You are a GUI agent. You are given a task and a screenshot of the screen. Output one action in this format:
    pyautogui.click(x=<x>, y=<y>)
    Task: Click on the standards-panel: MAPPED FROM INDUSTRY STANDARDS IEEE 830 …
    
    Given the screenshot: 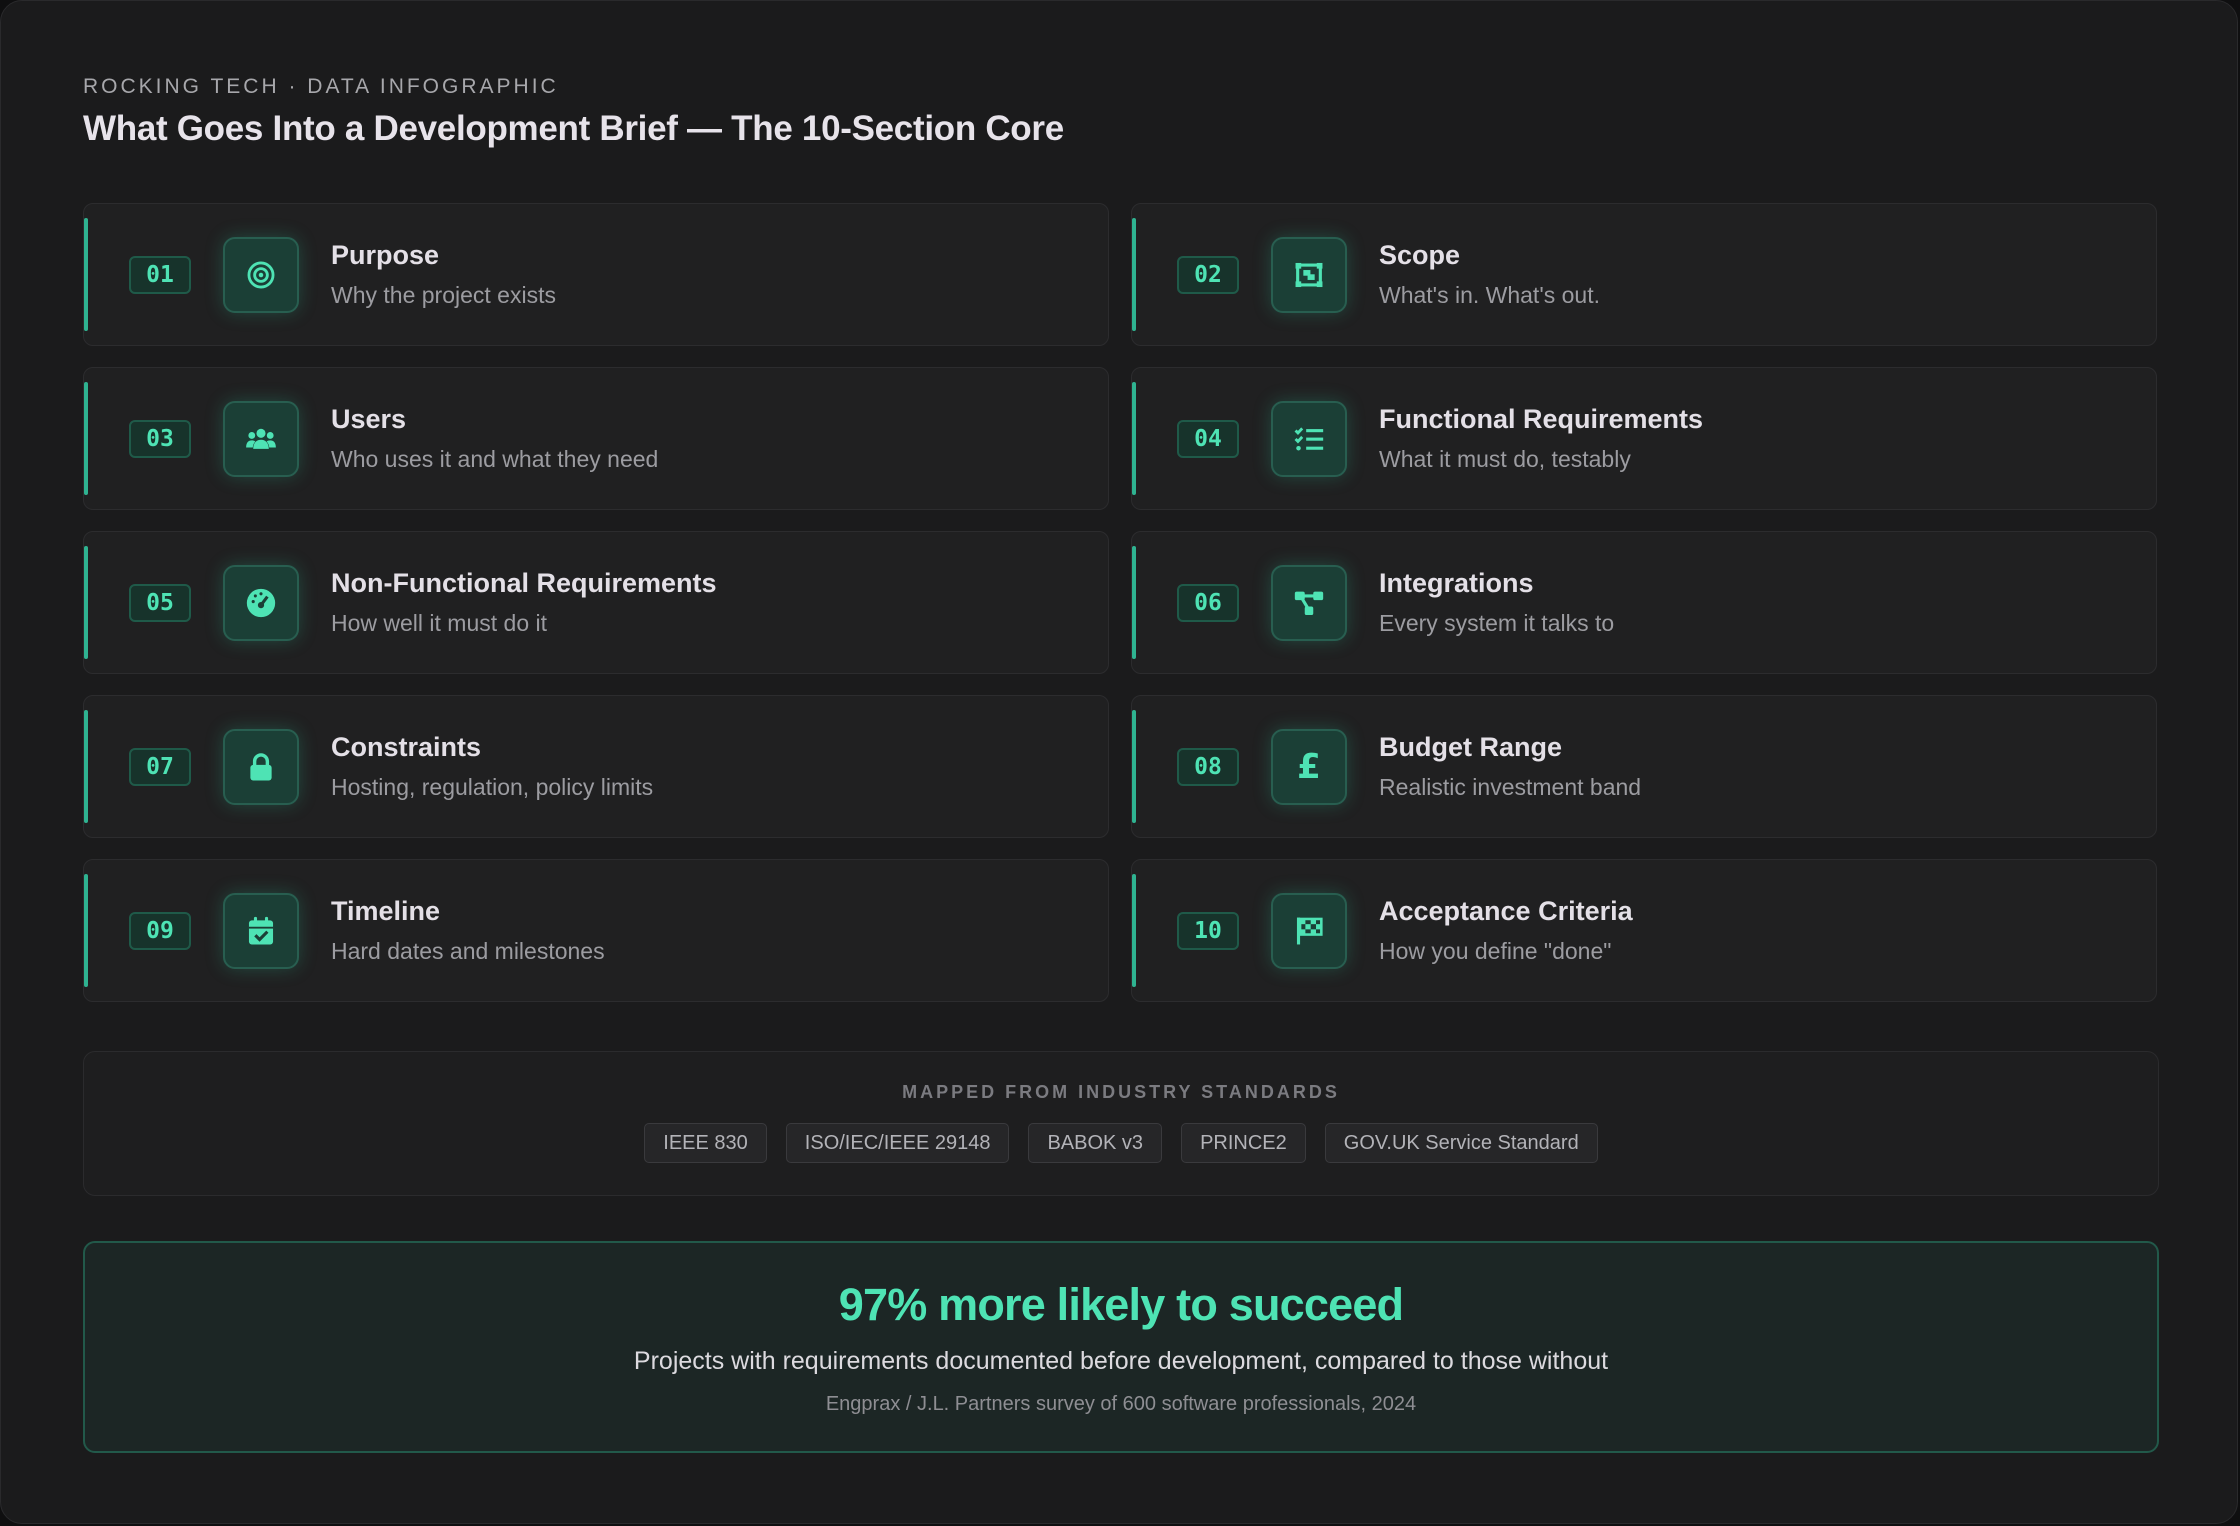 What is the action you would take?
    pyautogui.click(x=1121, y=1123)
    